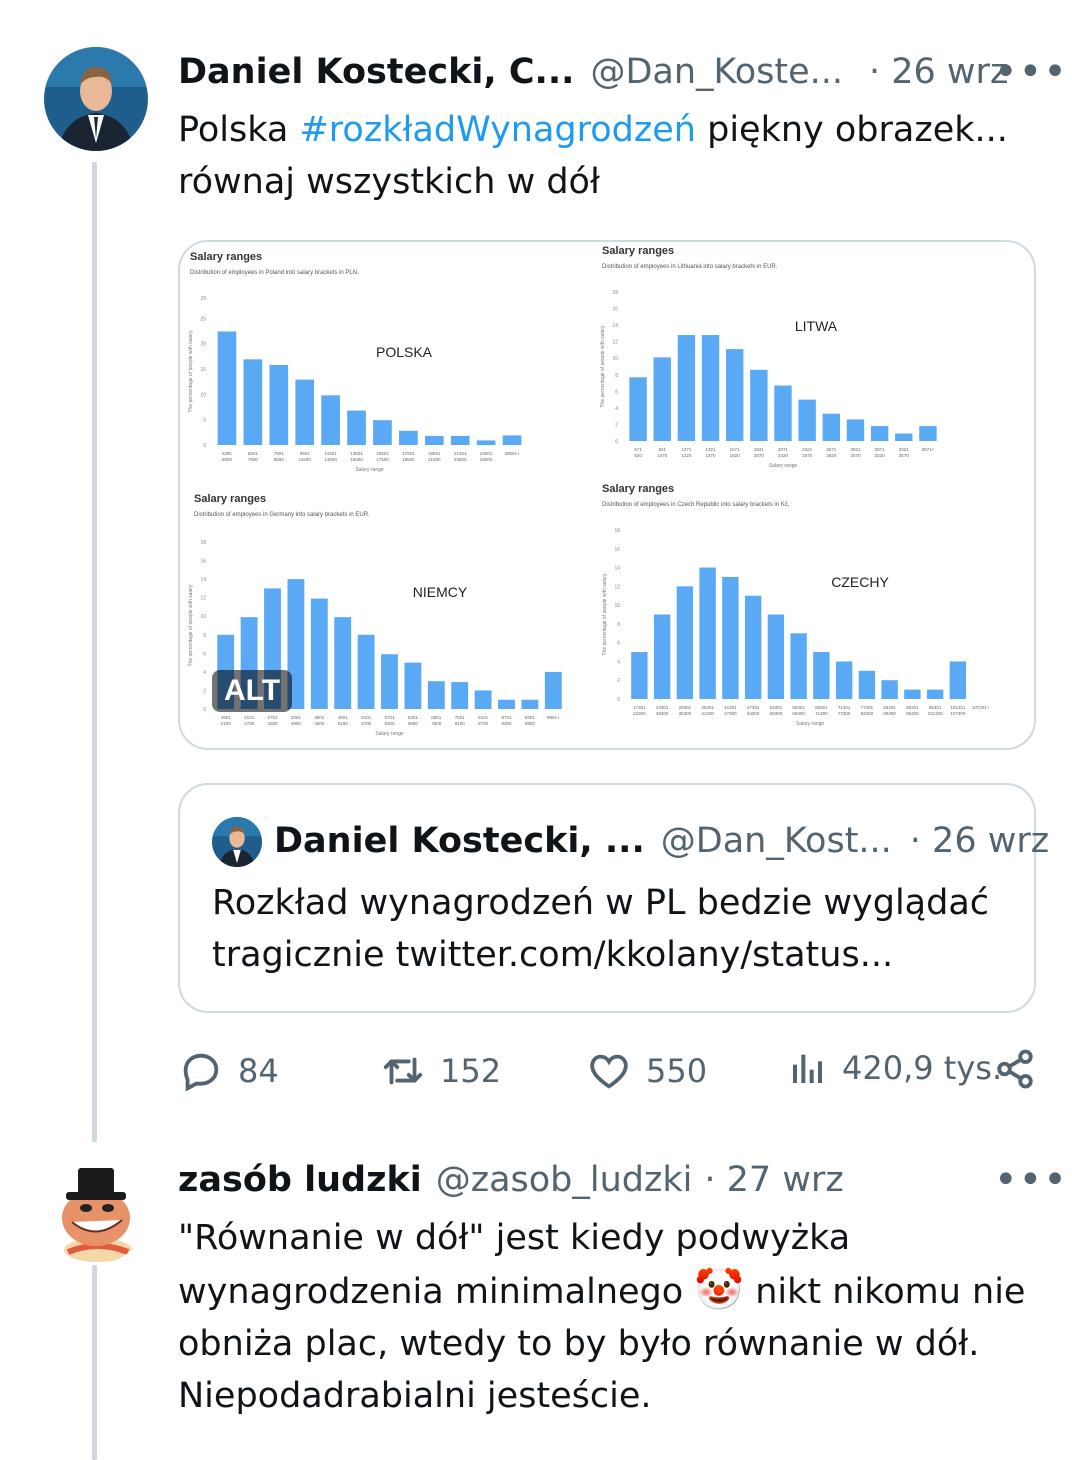  What do you see at coordinates (249, 723) in the screenshot?
I see `x-tick-label: 2700` at bounding box center [249, 723].